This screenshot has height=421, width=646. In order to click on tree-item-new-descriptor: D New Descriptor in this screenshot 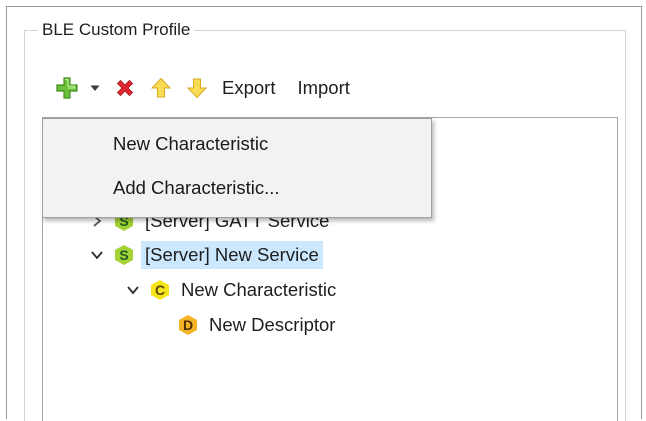, I will do `click(258, 325)`.